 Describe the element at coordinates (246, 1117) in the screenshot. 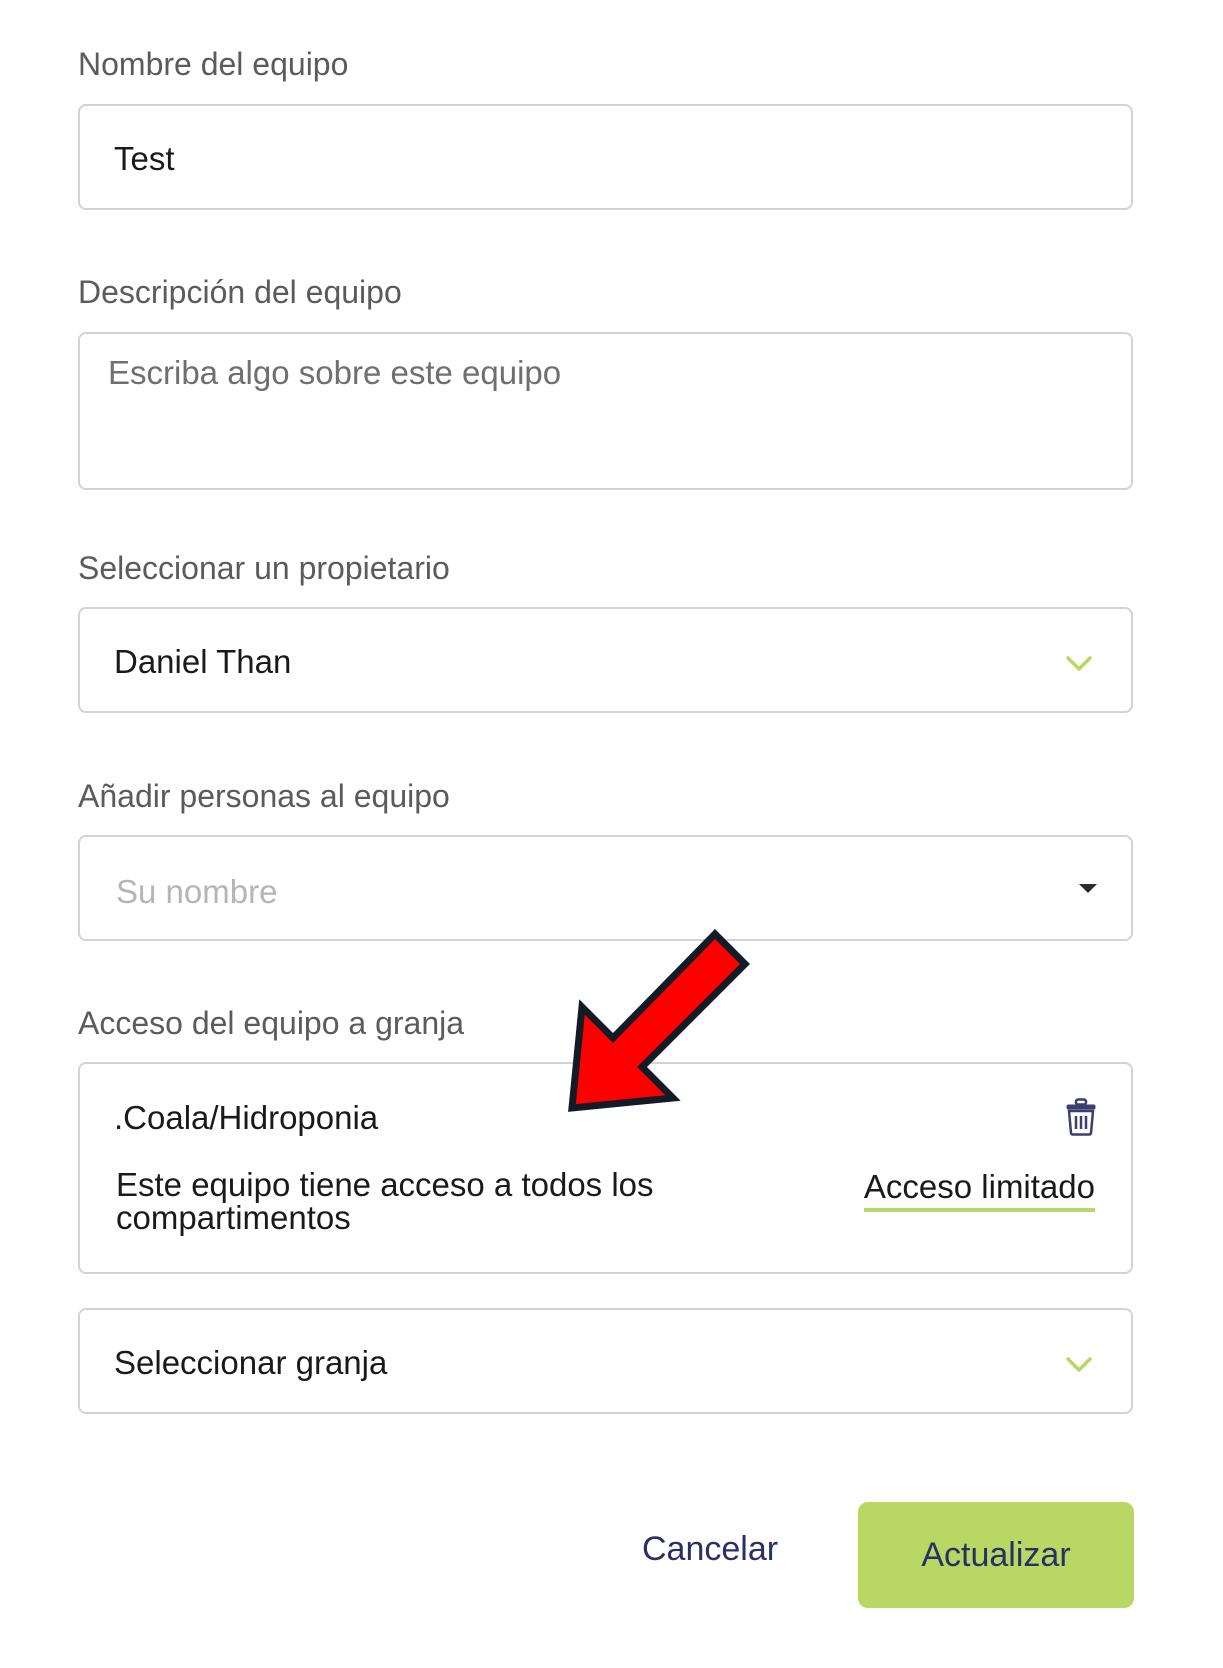

I see `farm-name: .Coala/Hidroponia` at that location.